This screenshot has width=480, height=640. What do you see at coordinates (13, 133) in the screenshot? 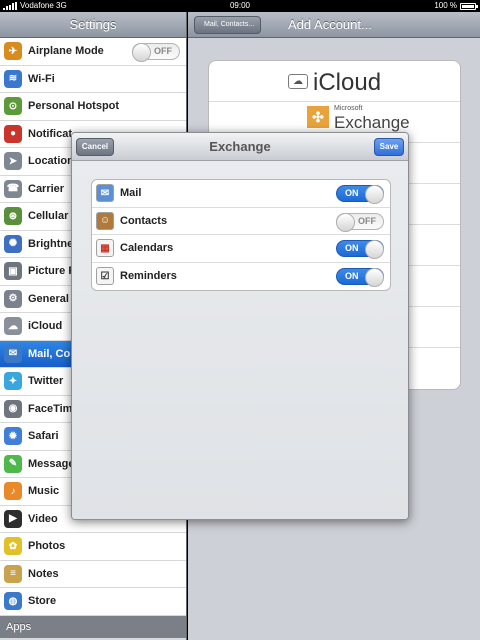
I see `notifications-icon: ●` at bounding box center [13, 133].